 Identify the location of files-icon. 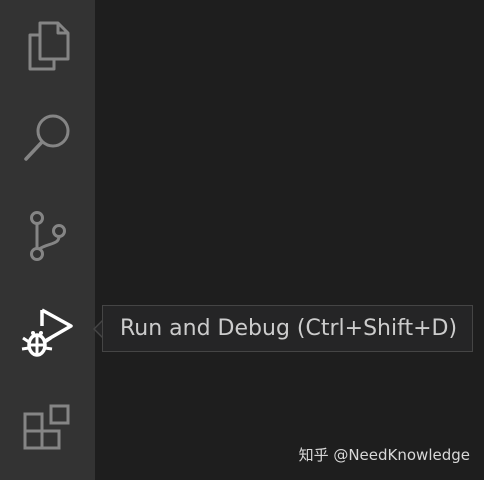
(48, 46).